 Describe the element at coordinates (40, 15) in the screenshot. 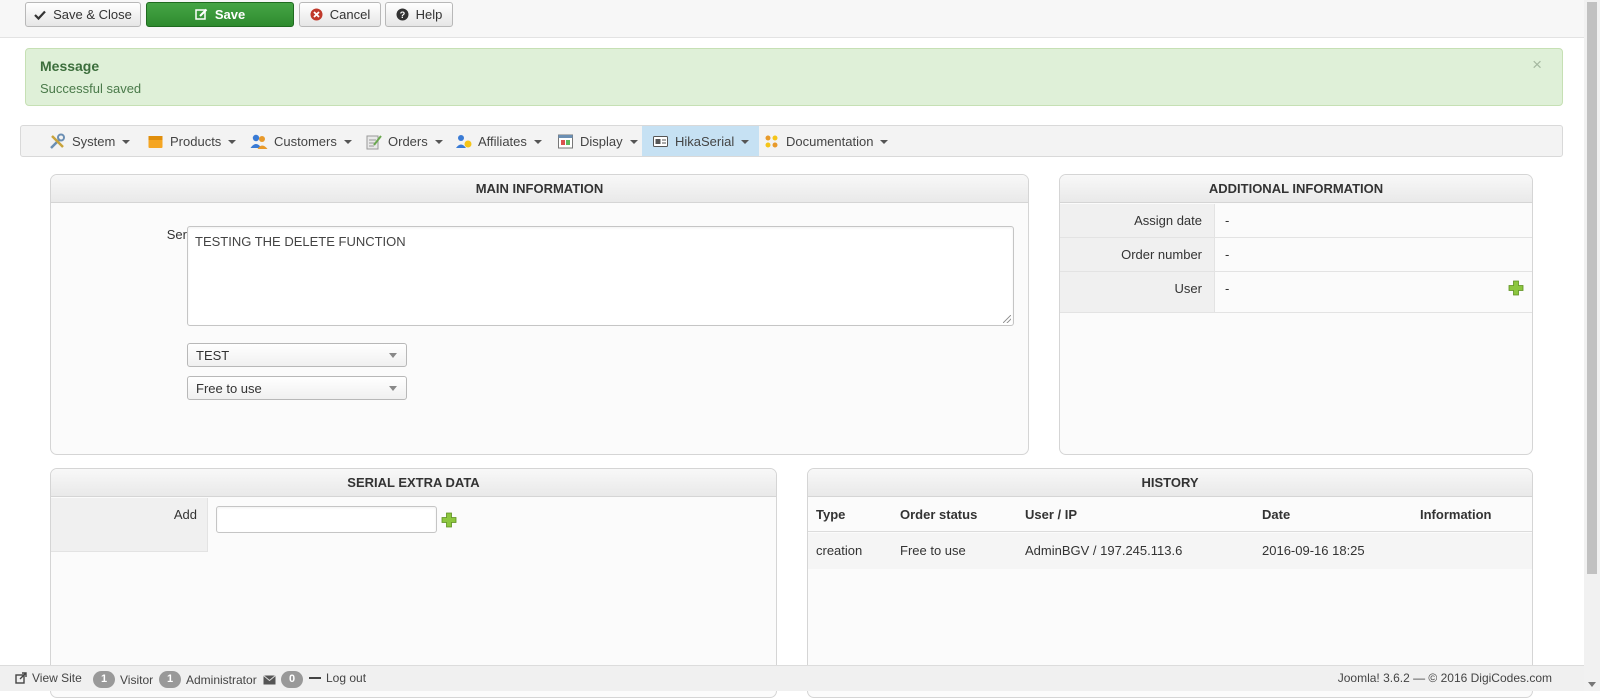

I see `check-icon` at that location.